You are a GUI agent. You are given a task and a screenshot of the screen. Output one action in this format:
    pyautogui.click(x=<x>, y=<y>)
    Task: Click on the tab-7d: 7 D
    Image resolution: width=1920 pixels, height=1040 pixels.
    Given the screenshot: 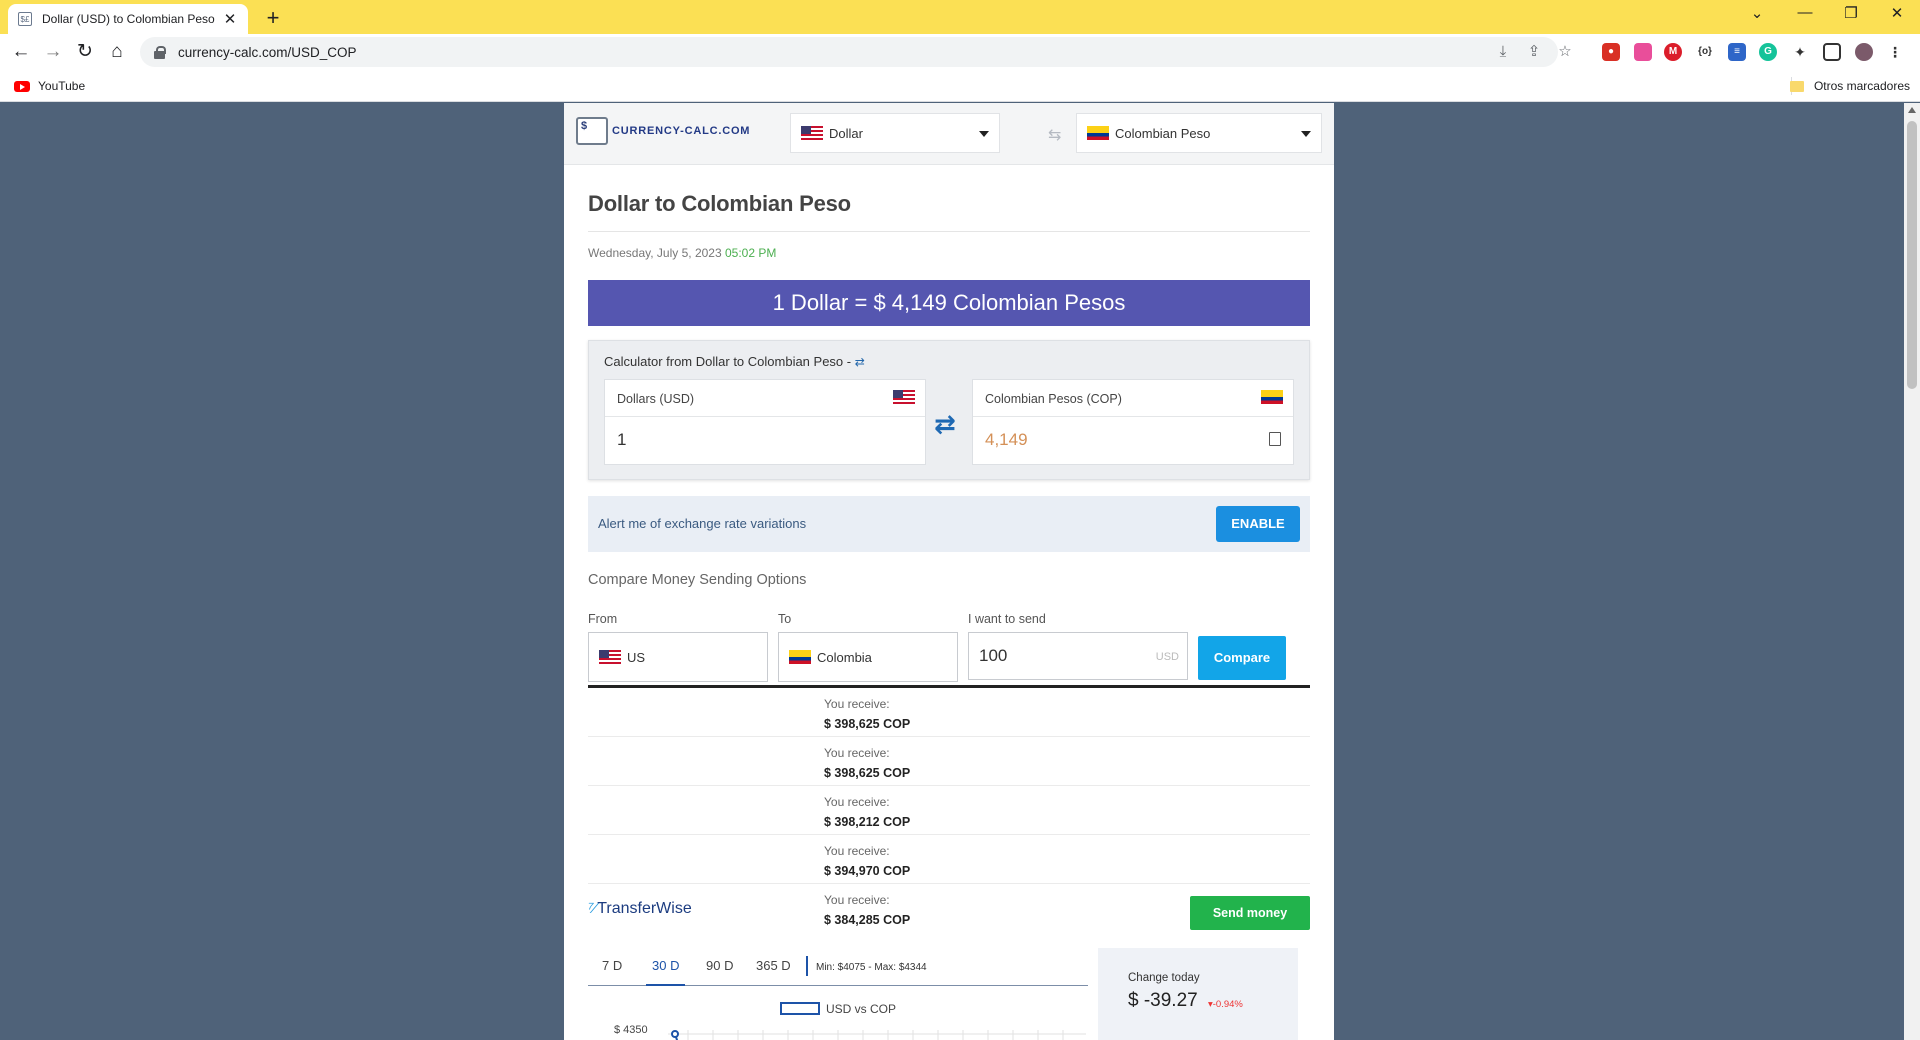 What is the action you would take?
    pyautogui.click(x=612, y=972)
    